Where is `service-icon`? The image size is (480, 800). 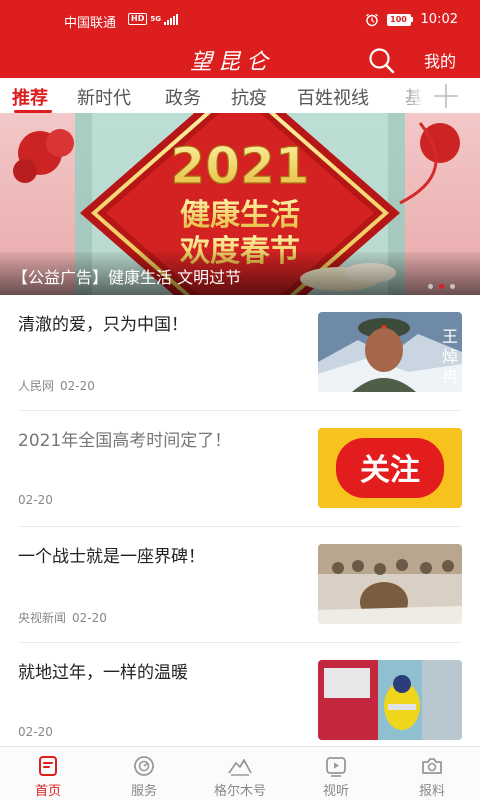 service-icon is located at coordinates (144, 766).